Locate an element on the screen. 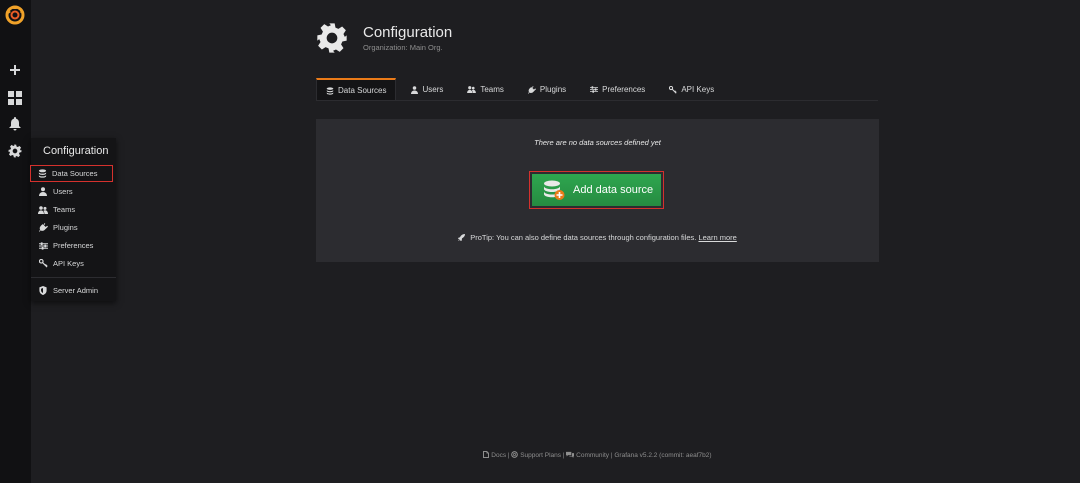 Image resolution: width=1080 pixels, height=483 pixels. dropdown-title: Configuration is located at coordinates (76, 151).